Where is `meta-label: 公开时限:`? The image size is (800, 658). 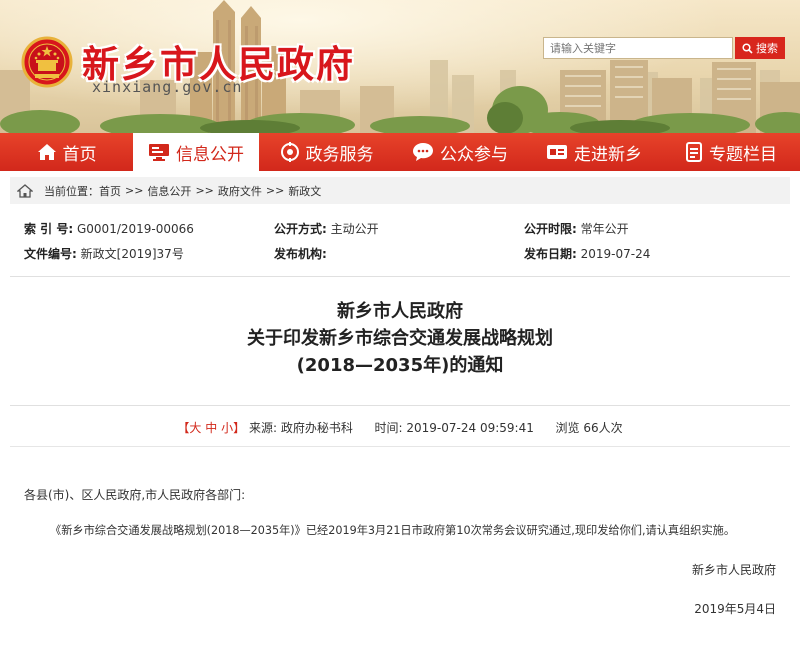
meta-label: 公开时限: is located at coordinates (550, 229).